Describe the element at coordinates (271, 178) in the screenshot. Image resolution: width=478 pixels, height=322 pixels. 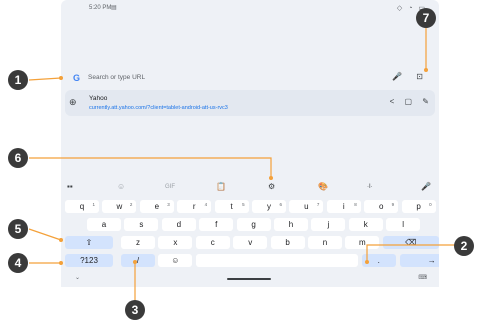
I see `callout-6-dot` at that location.